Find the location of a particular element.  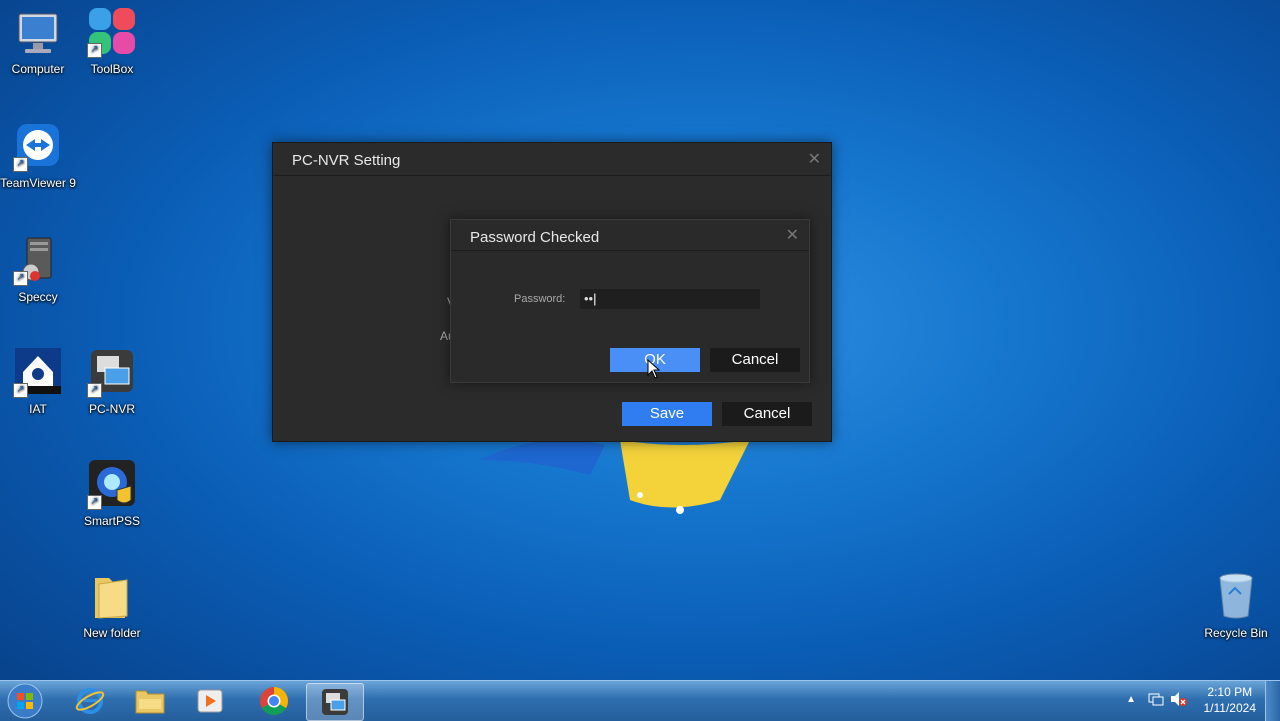

windows-orb-icon is located at coordinates (25, 701).